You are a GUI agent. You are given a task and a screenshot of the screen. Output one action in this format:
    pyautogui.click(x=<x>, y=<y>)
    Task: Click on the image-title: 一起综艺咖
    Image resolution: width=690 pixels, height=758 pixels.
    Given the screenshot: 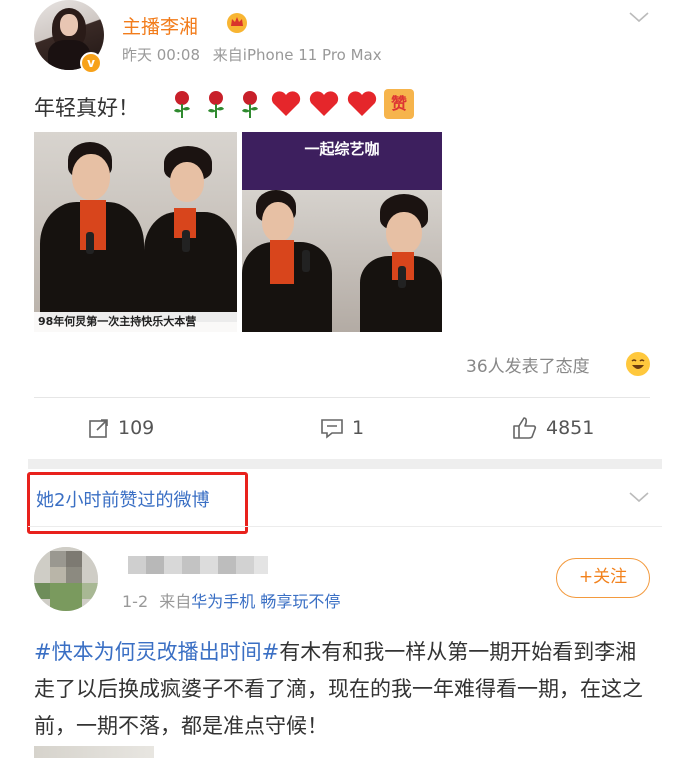 What is the action you would take?
    pyautogui.click(x=342, y=149)
    